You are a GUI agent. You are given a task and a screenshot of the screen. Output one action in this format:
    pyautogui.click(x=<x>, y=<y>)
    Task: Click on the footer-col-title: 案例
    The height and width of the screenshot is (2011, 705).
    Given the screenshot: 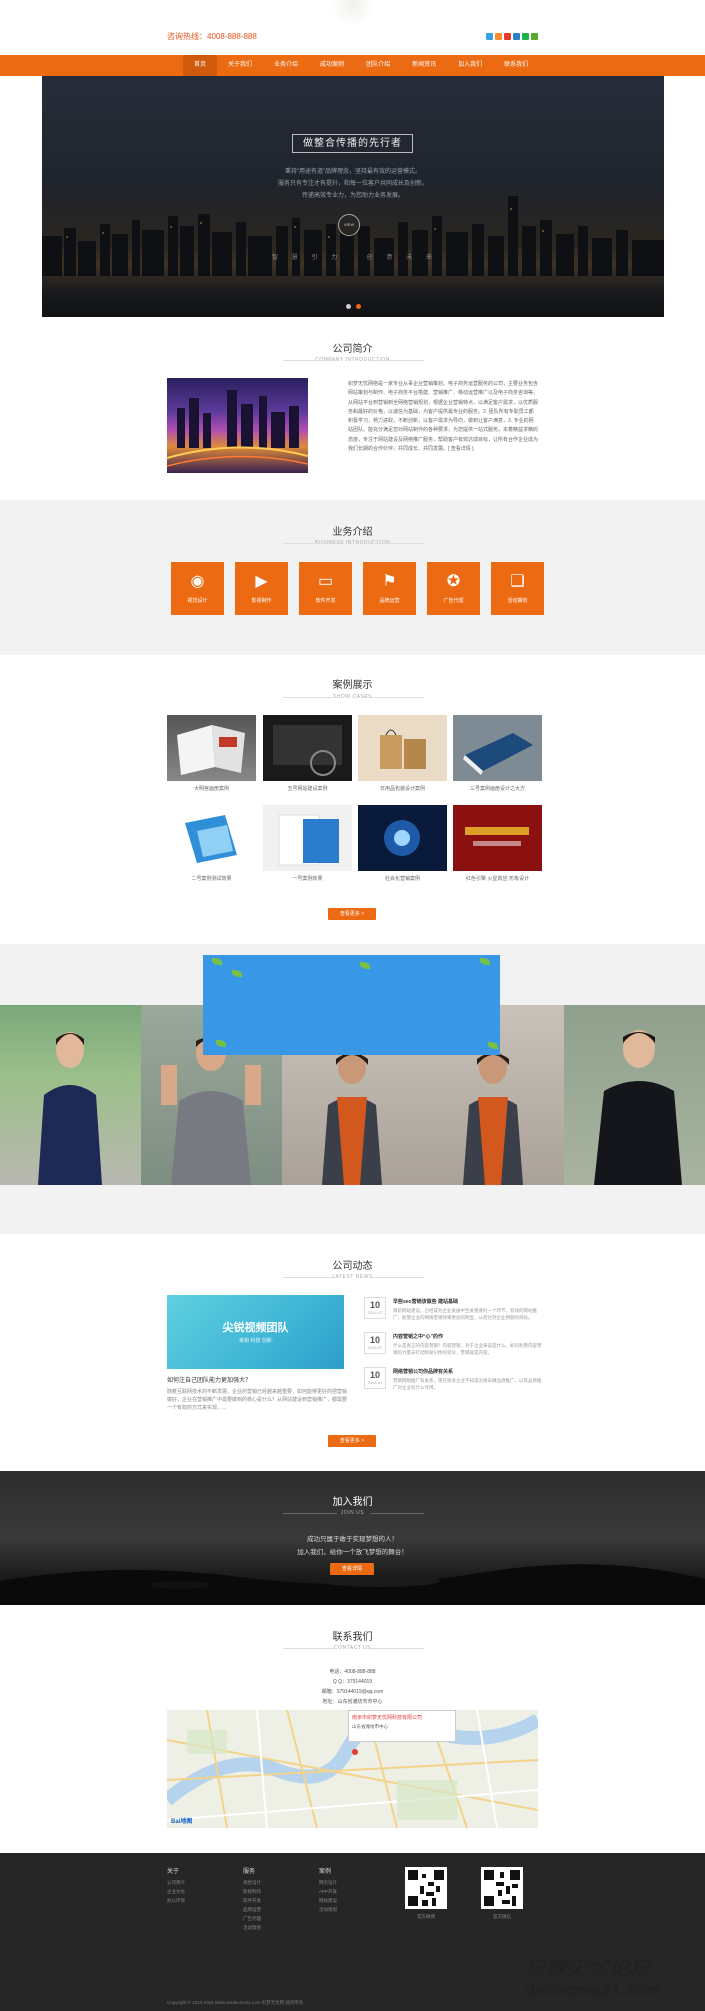 What is the action you would take?
    pyautogui.click(x=325, y=1872)
    